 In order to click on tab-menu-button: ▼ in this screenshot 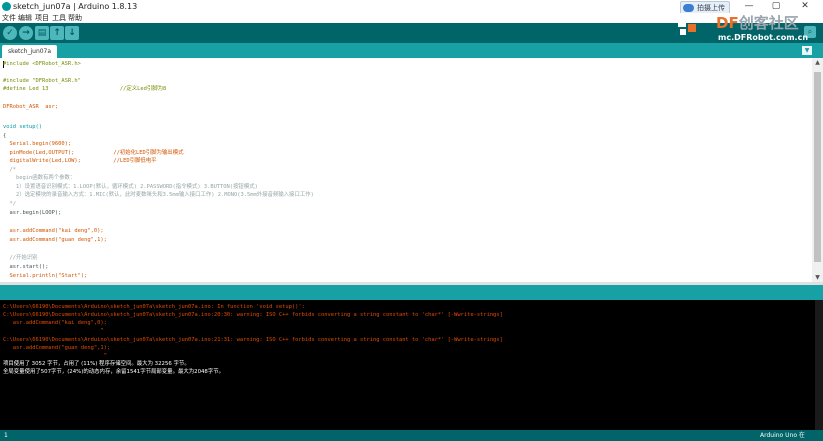, I will do `click(807, 50)`.